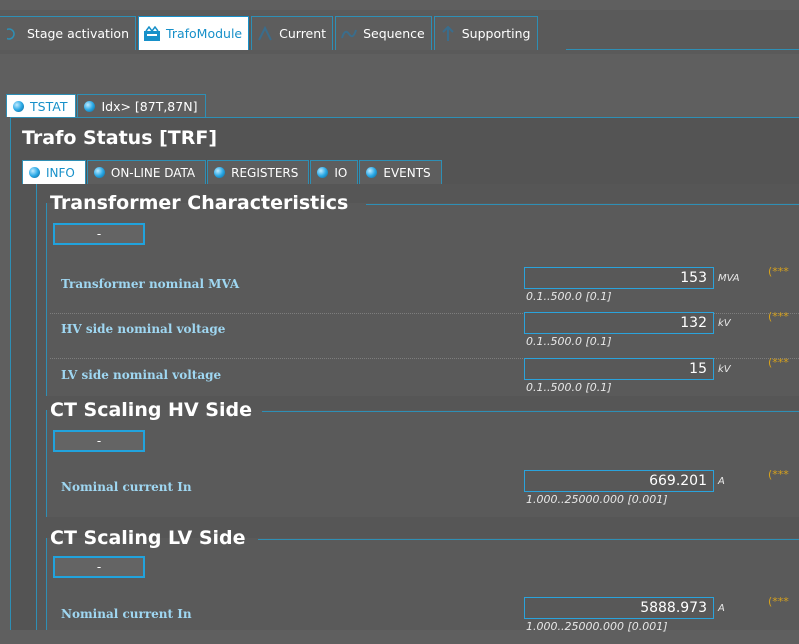 The height and width of the screenshot is (644, 799). I want to click on tab-stage-activation: Stage activation, so click(68, 33).